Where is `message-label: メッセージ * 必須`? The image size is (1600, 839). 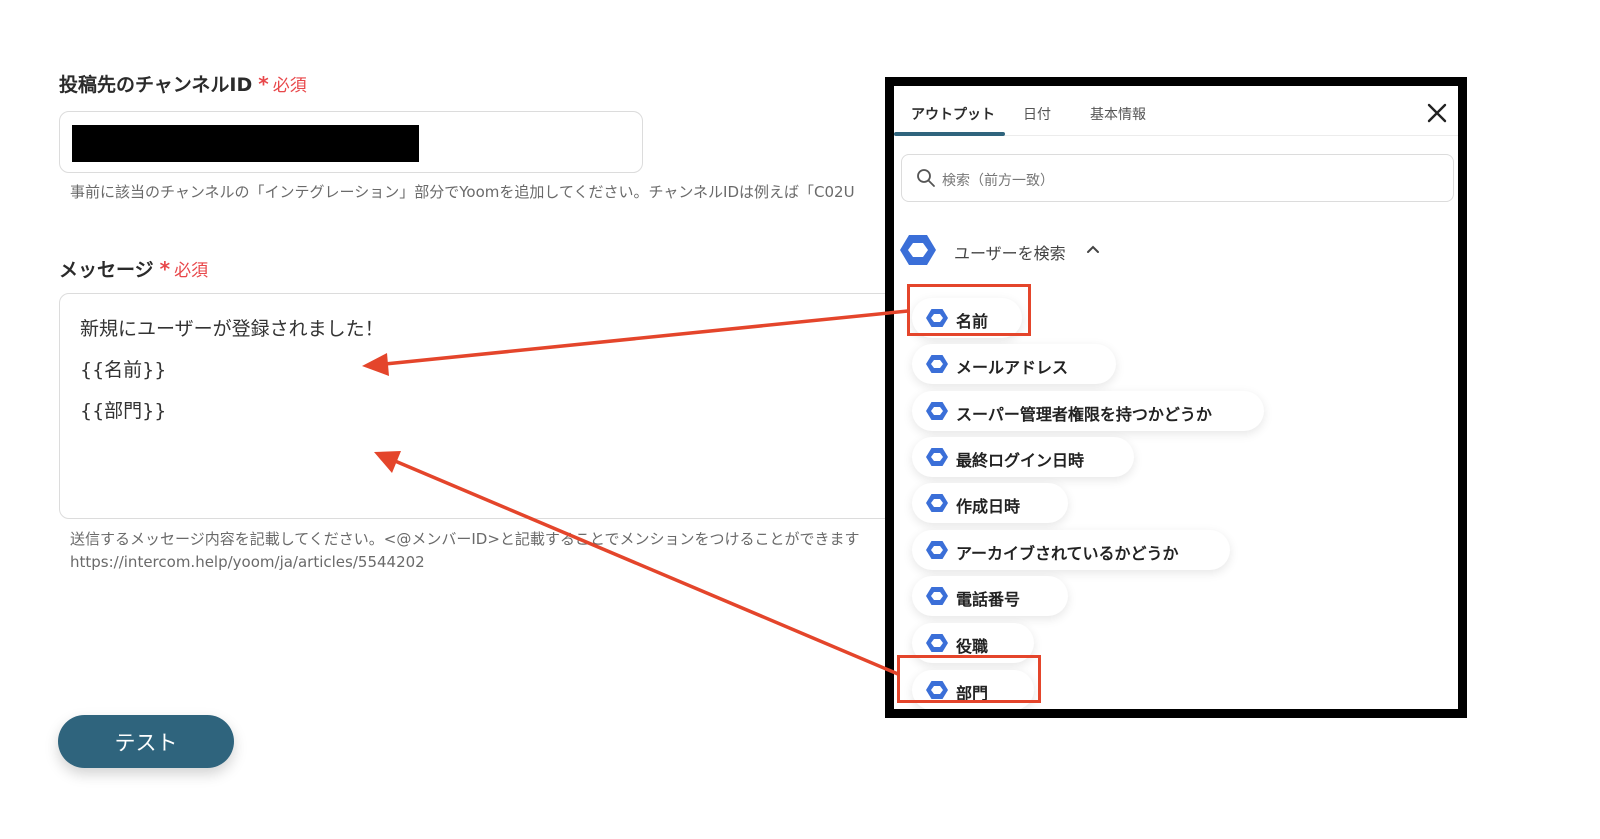 message-label: メッセージ * 必須 is located at coordinates (133, 268).